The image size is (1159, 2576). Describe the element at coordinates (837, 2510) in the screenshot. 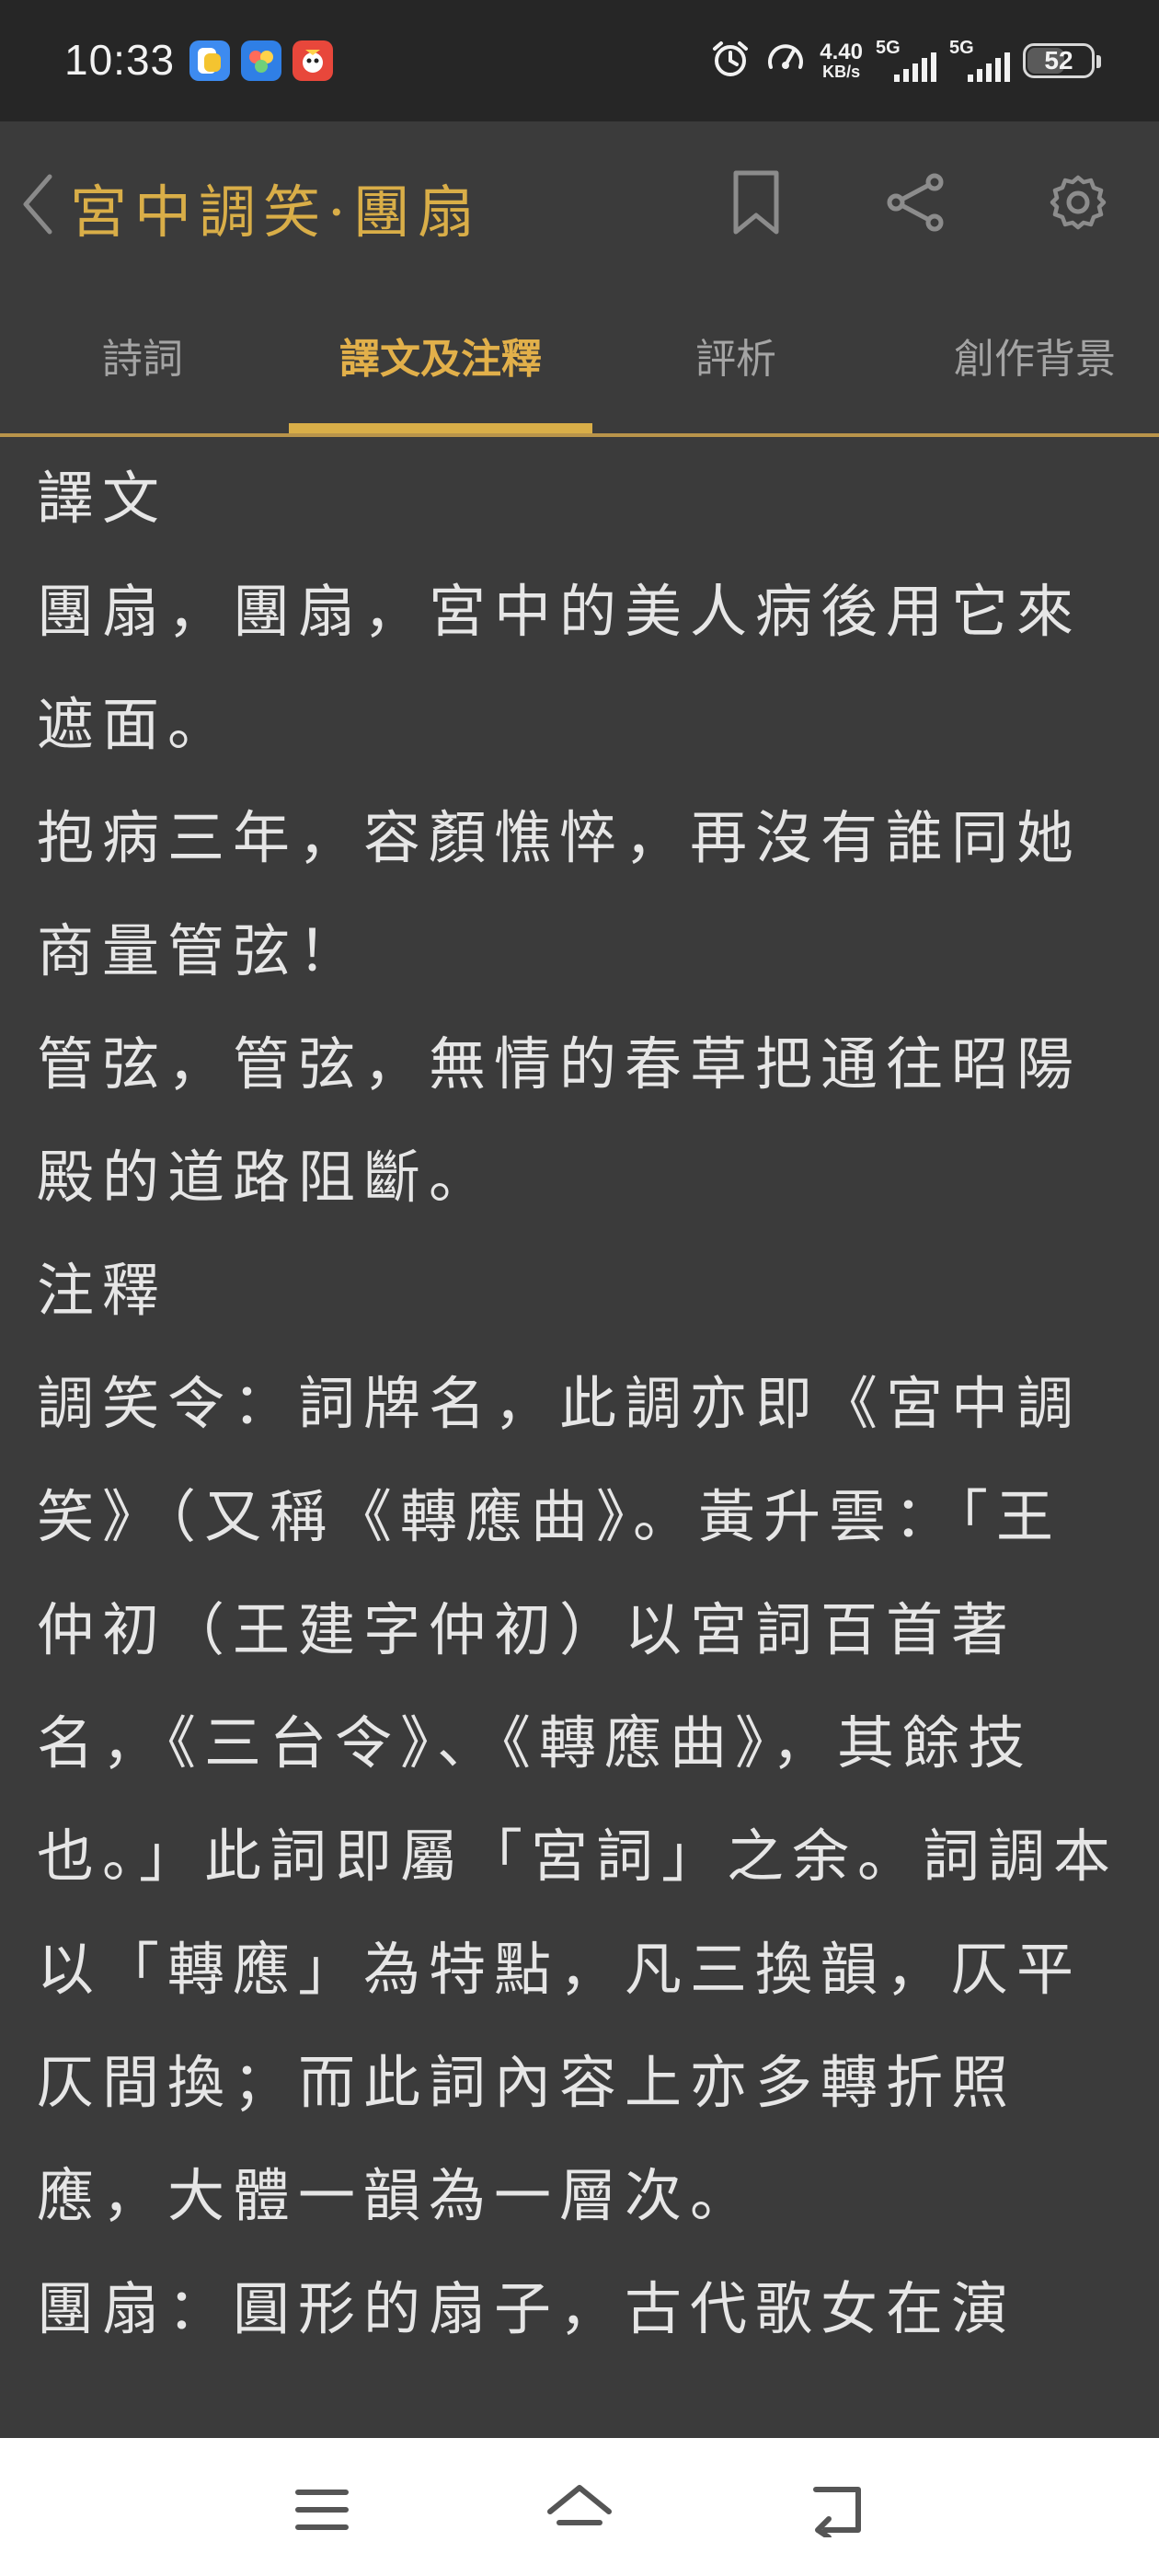

I see `back-icon` at that location.